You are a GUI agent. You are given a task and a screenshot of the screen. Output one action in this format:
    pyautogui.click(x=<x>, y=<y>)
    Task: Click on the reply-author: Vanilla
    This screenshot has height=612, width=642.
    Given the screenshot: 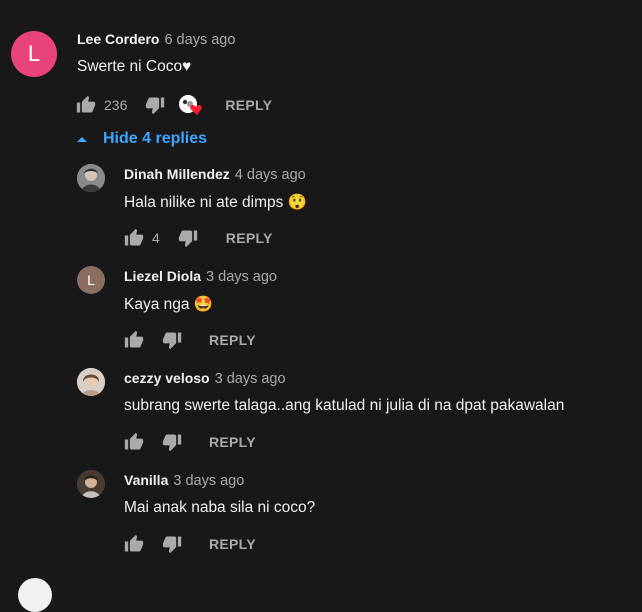 What is the action you would take?
    pyautogui.click(x=146, y=480)
    